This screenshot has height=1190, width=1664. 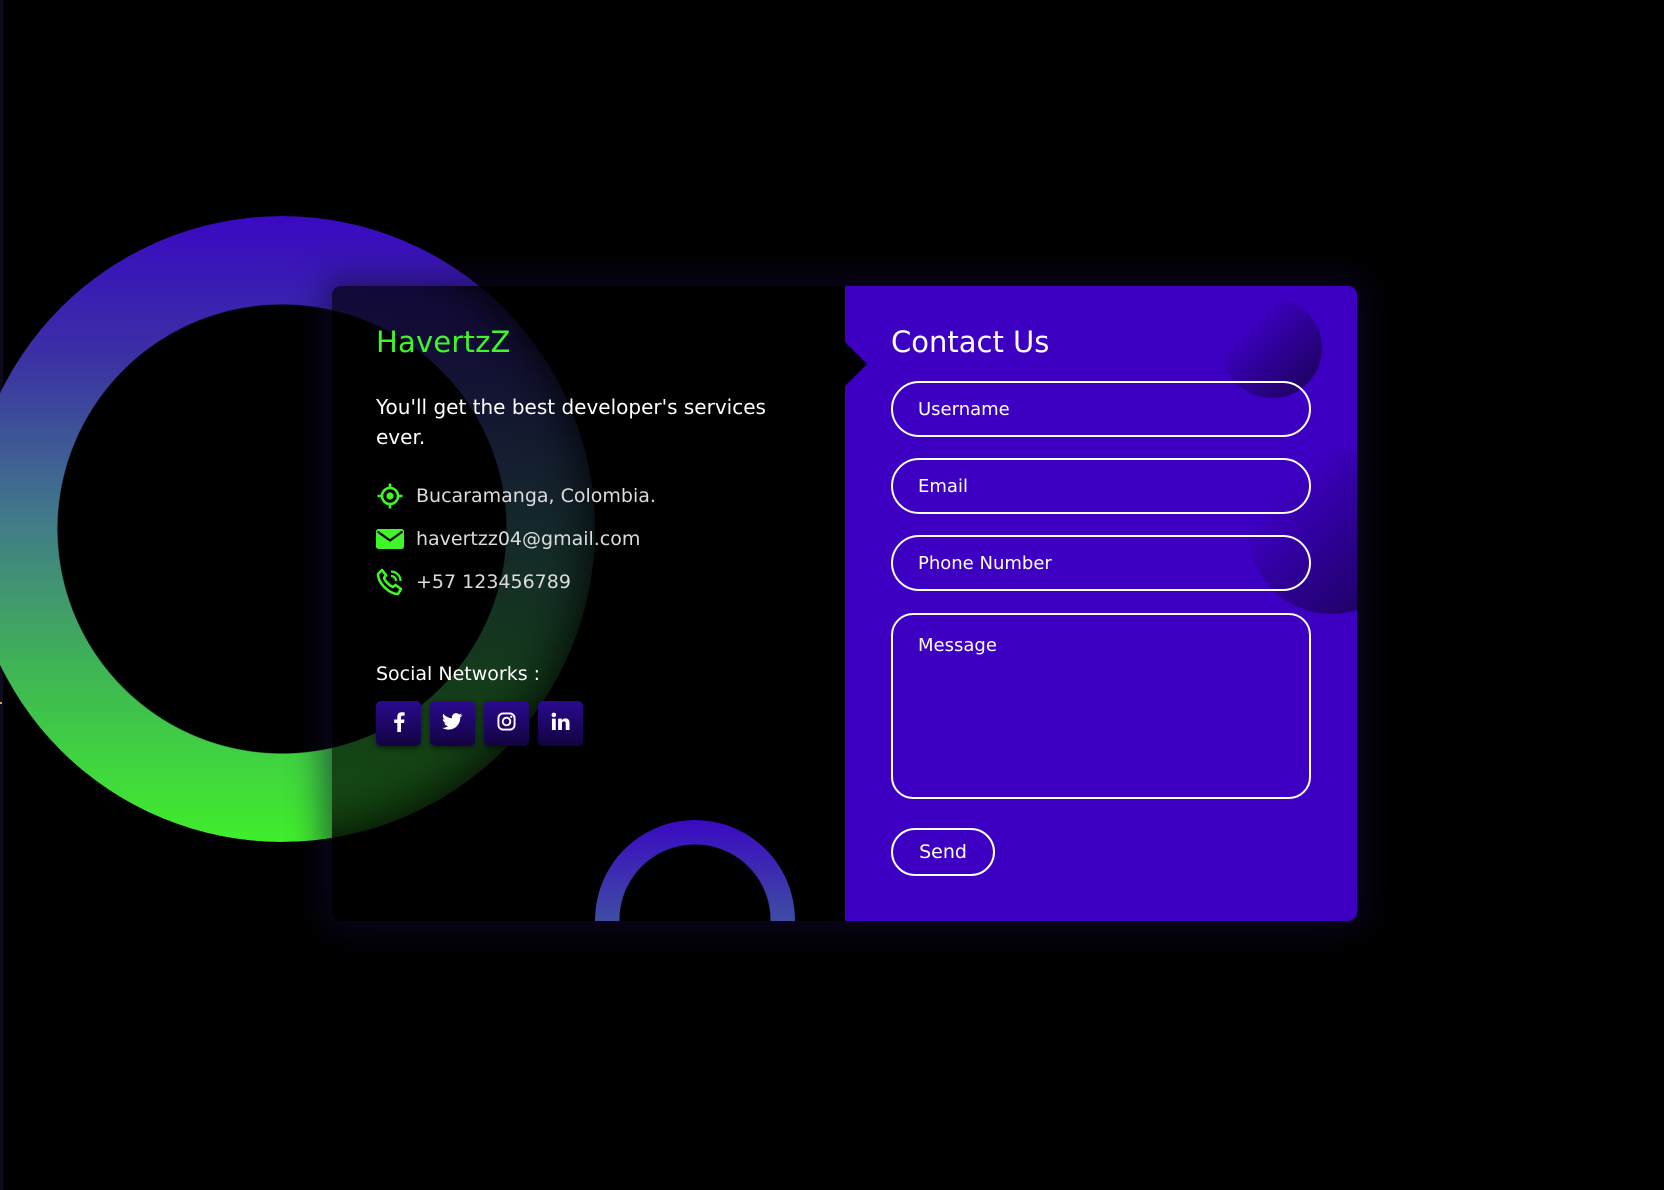 I want to click on phone-text: +57 123456789, so click(x=493, y=581).